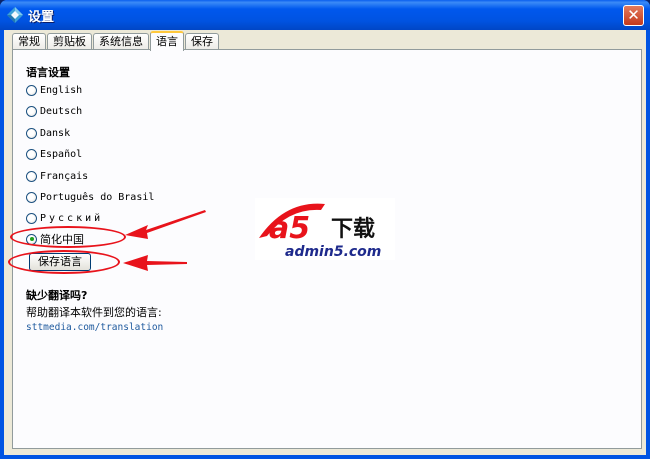  What do you see at coordinates (72, 218) in the screenshot?
I see `language-option-label: Русский` at bounding box center [72, 218].